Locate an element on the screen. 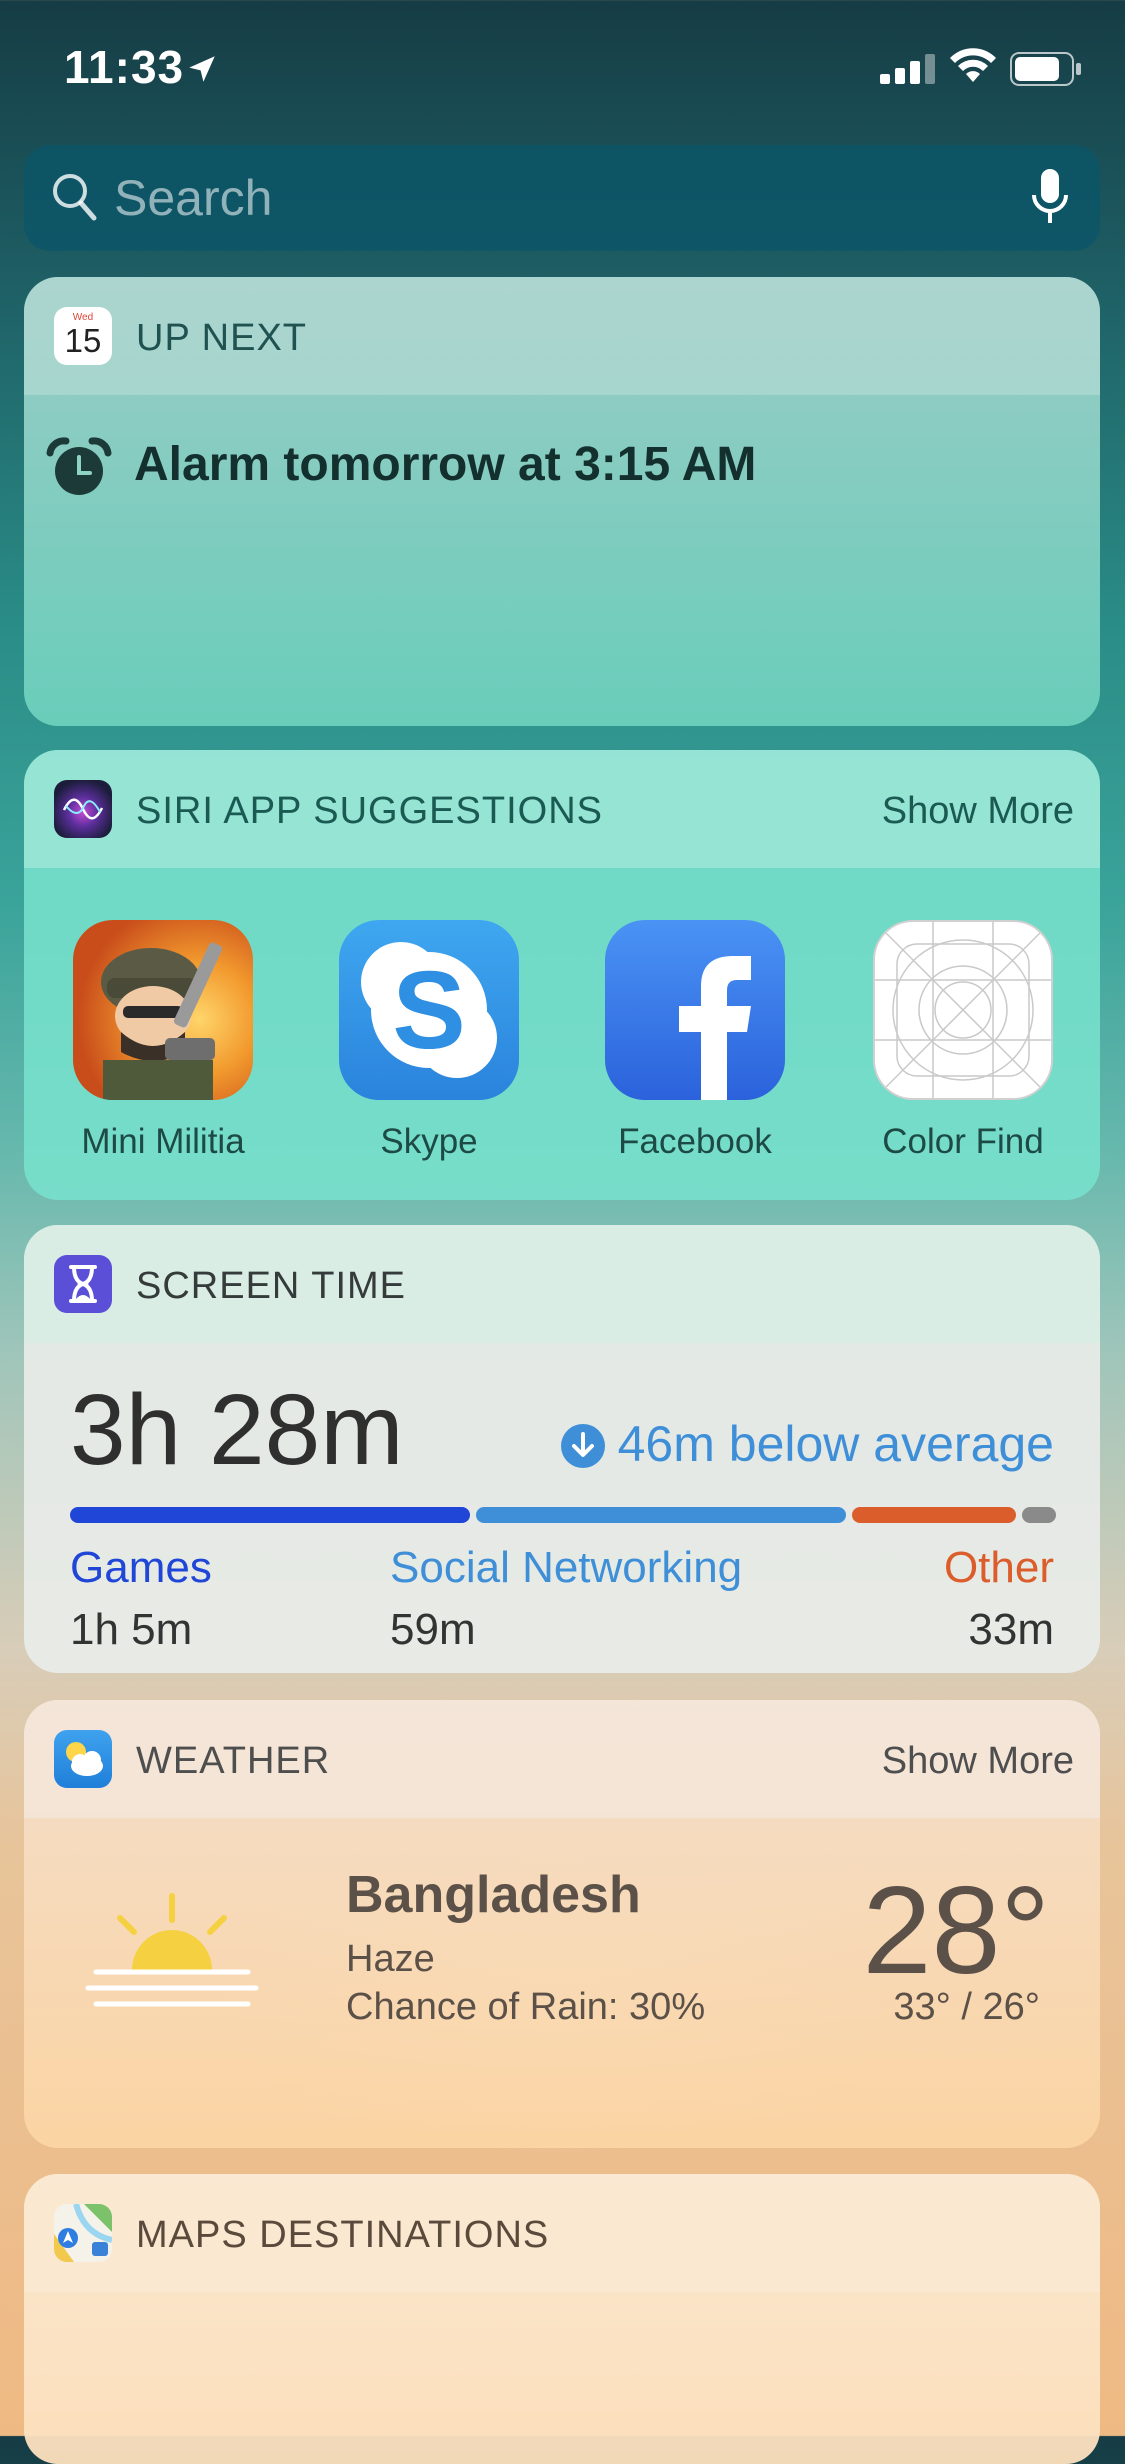 This screenshot has width=1125, height=2464. app-label: Color Find is located at coordinates (963, 1141).